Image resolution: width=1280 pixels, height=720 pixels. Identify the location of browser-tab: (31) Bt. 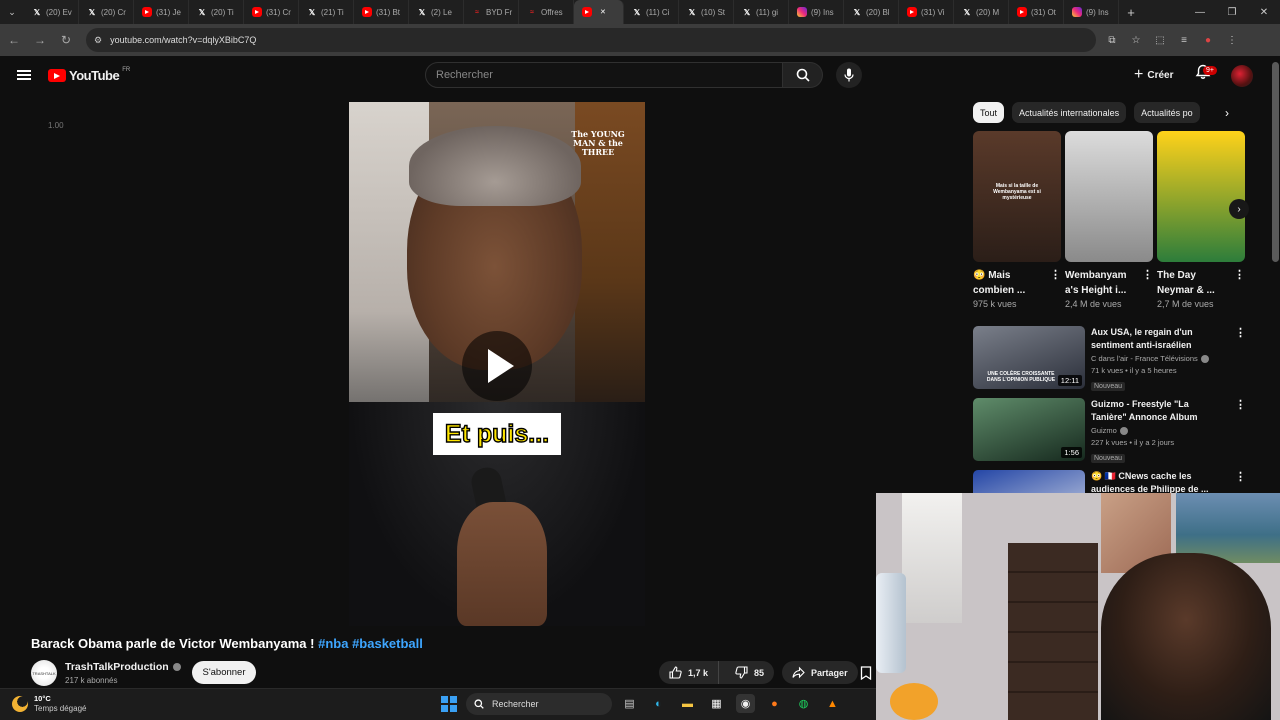
(381, 12).